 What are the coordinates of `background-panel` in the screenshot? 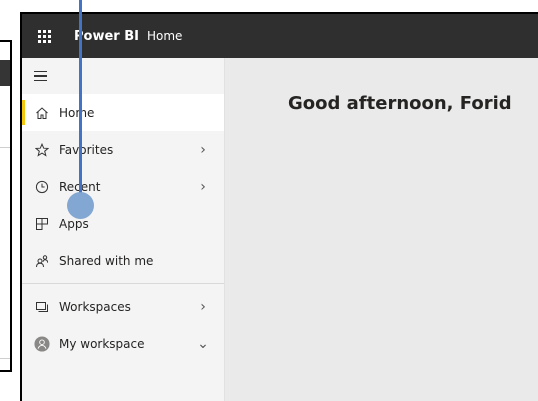 It's located at (5, 253).